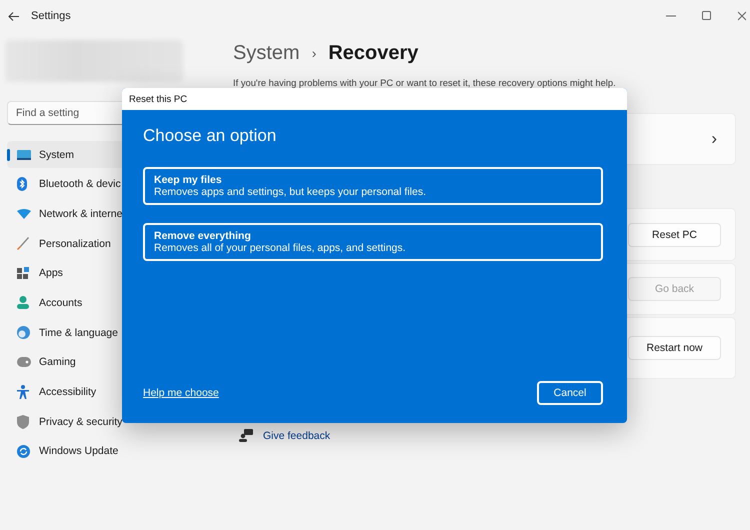 Image resolution: width=750 pixels, height=530 pixels. Describe the element at coordinates (707, 16) in the screenshot. I see `maximize-icon` at that location.